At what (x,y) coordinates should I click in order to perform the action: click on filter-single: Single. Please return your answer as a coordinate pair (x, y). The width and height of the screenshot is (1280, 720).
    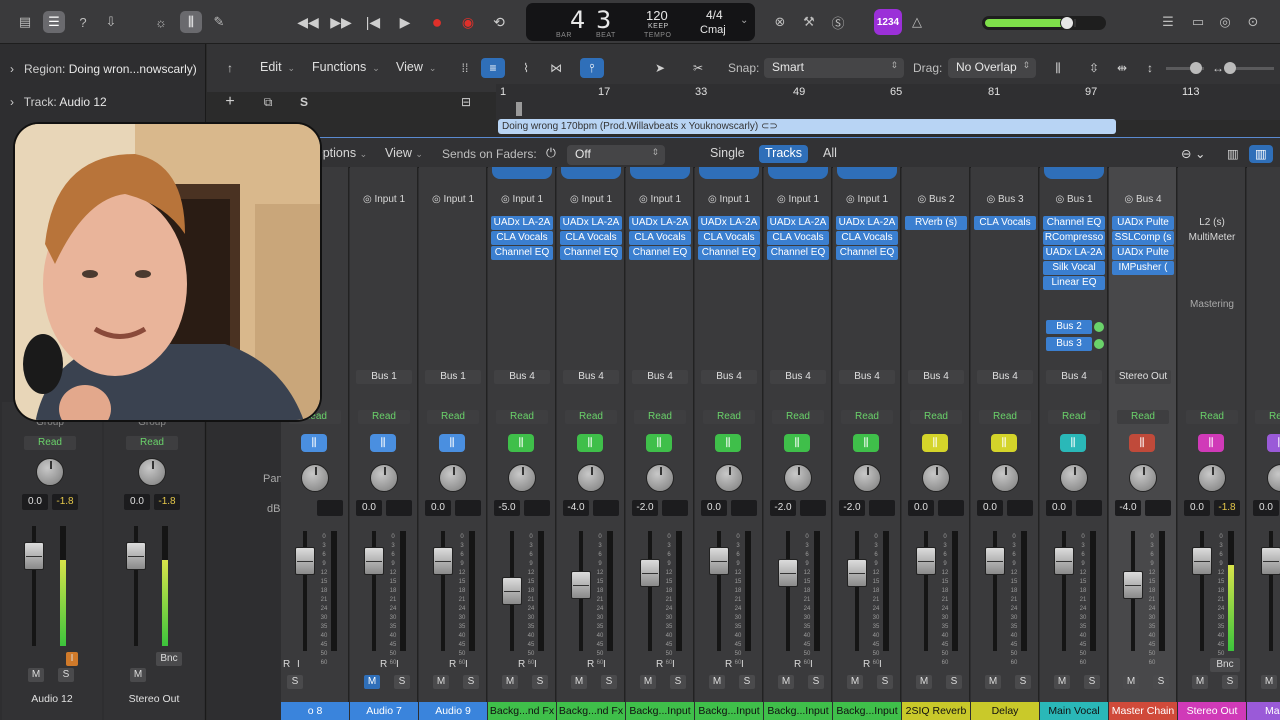
    Looking at the image, I should click on (727, 154).